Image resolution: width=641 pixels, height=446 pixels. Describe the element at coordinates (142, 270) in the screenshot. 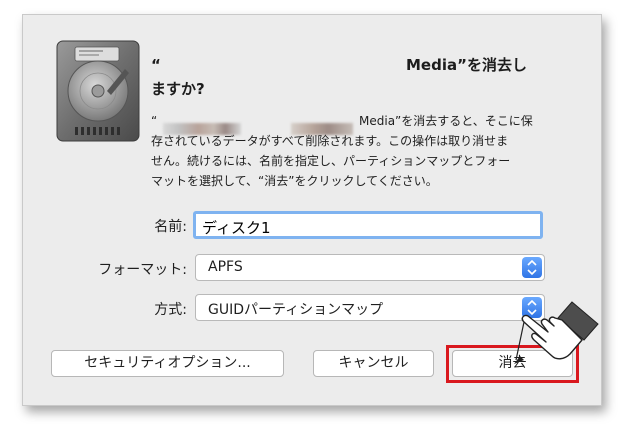

I see `format-label: フォーマット:` at that location.